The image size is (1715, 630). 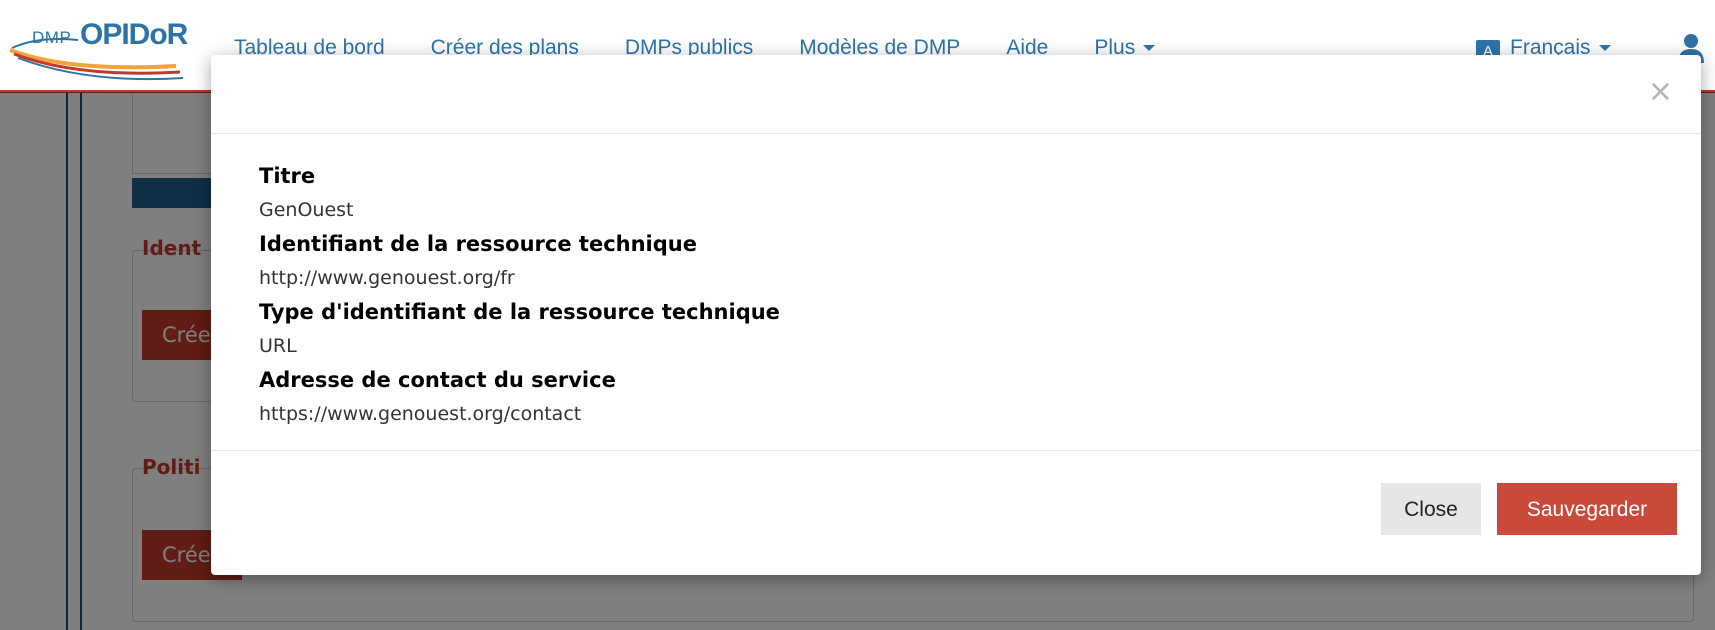 What do you see at coordinates (278, 346) in the screenshot?
I see `field-value-identifier-type: URL` at bounding box center [278, 346].